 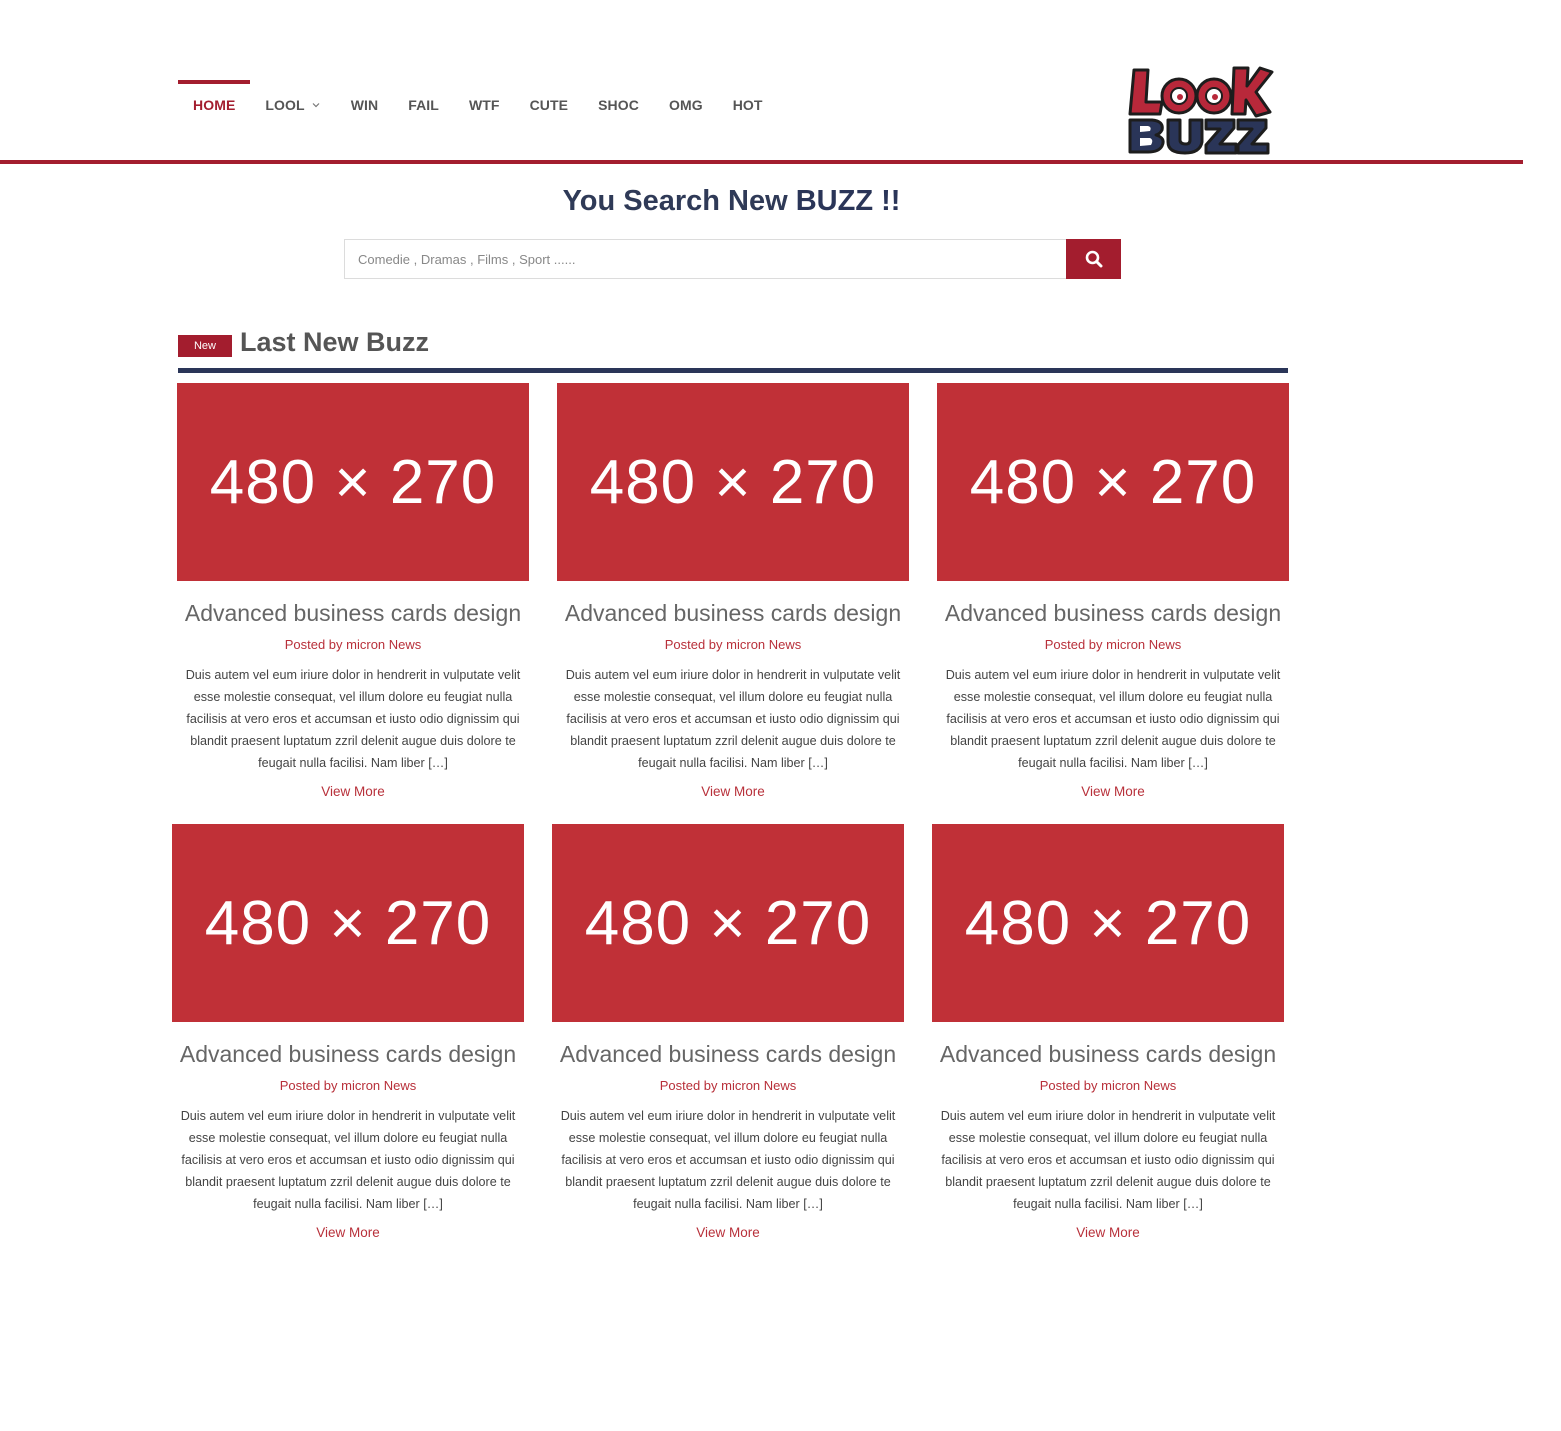 What do you see at coordinates (1199, 110) in the screenshot?
I see `site-logo` at bounding box center [1199, 110].